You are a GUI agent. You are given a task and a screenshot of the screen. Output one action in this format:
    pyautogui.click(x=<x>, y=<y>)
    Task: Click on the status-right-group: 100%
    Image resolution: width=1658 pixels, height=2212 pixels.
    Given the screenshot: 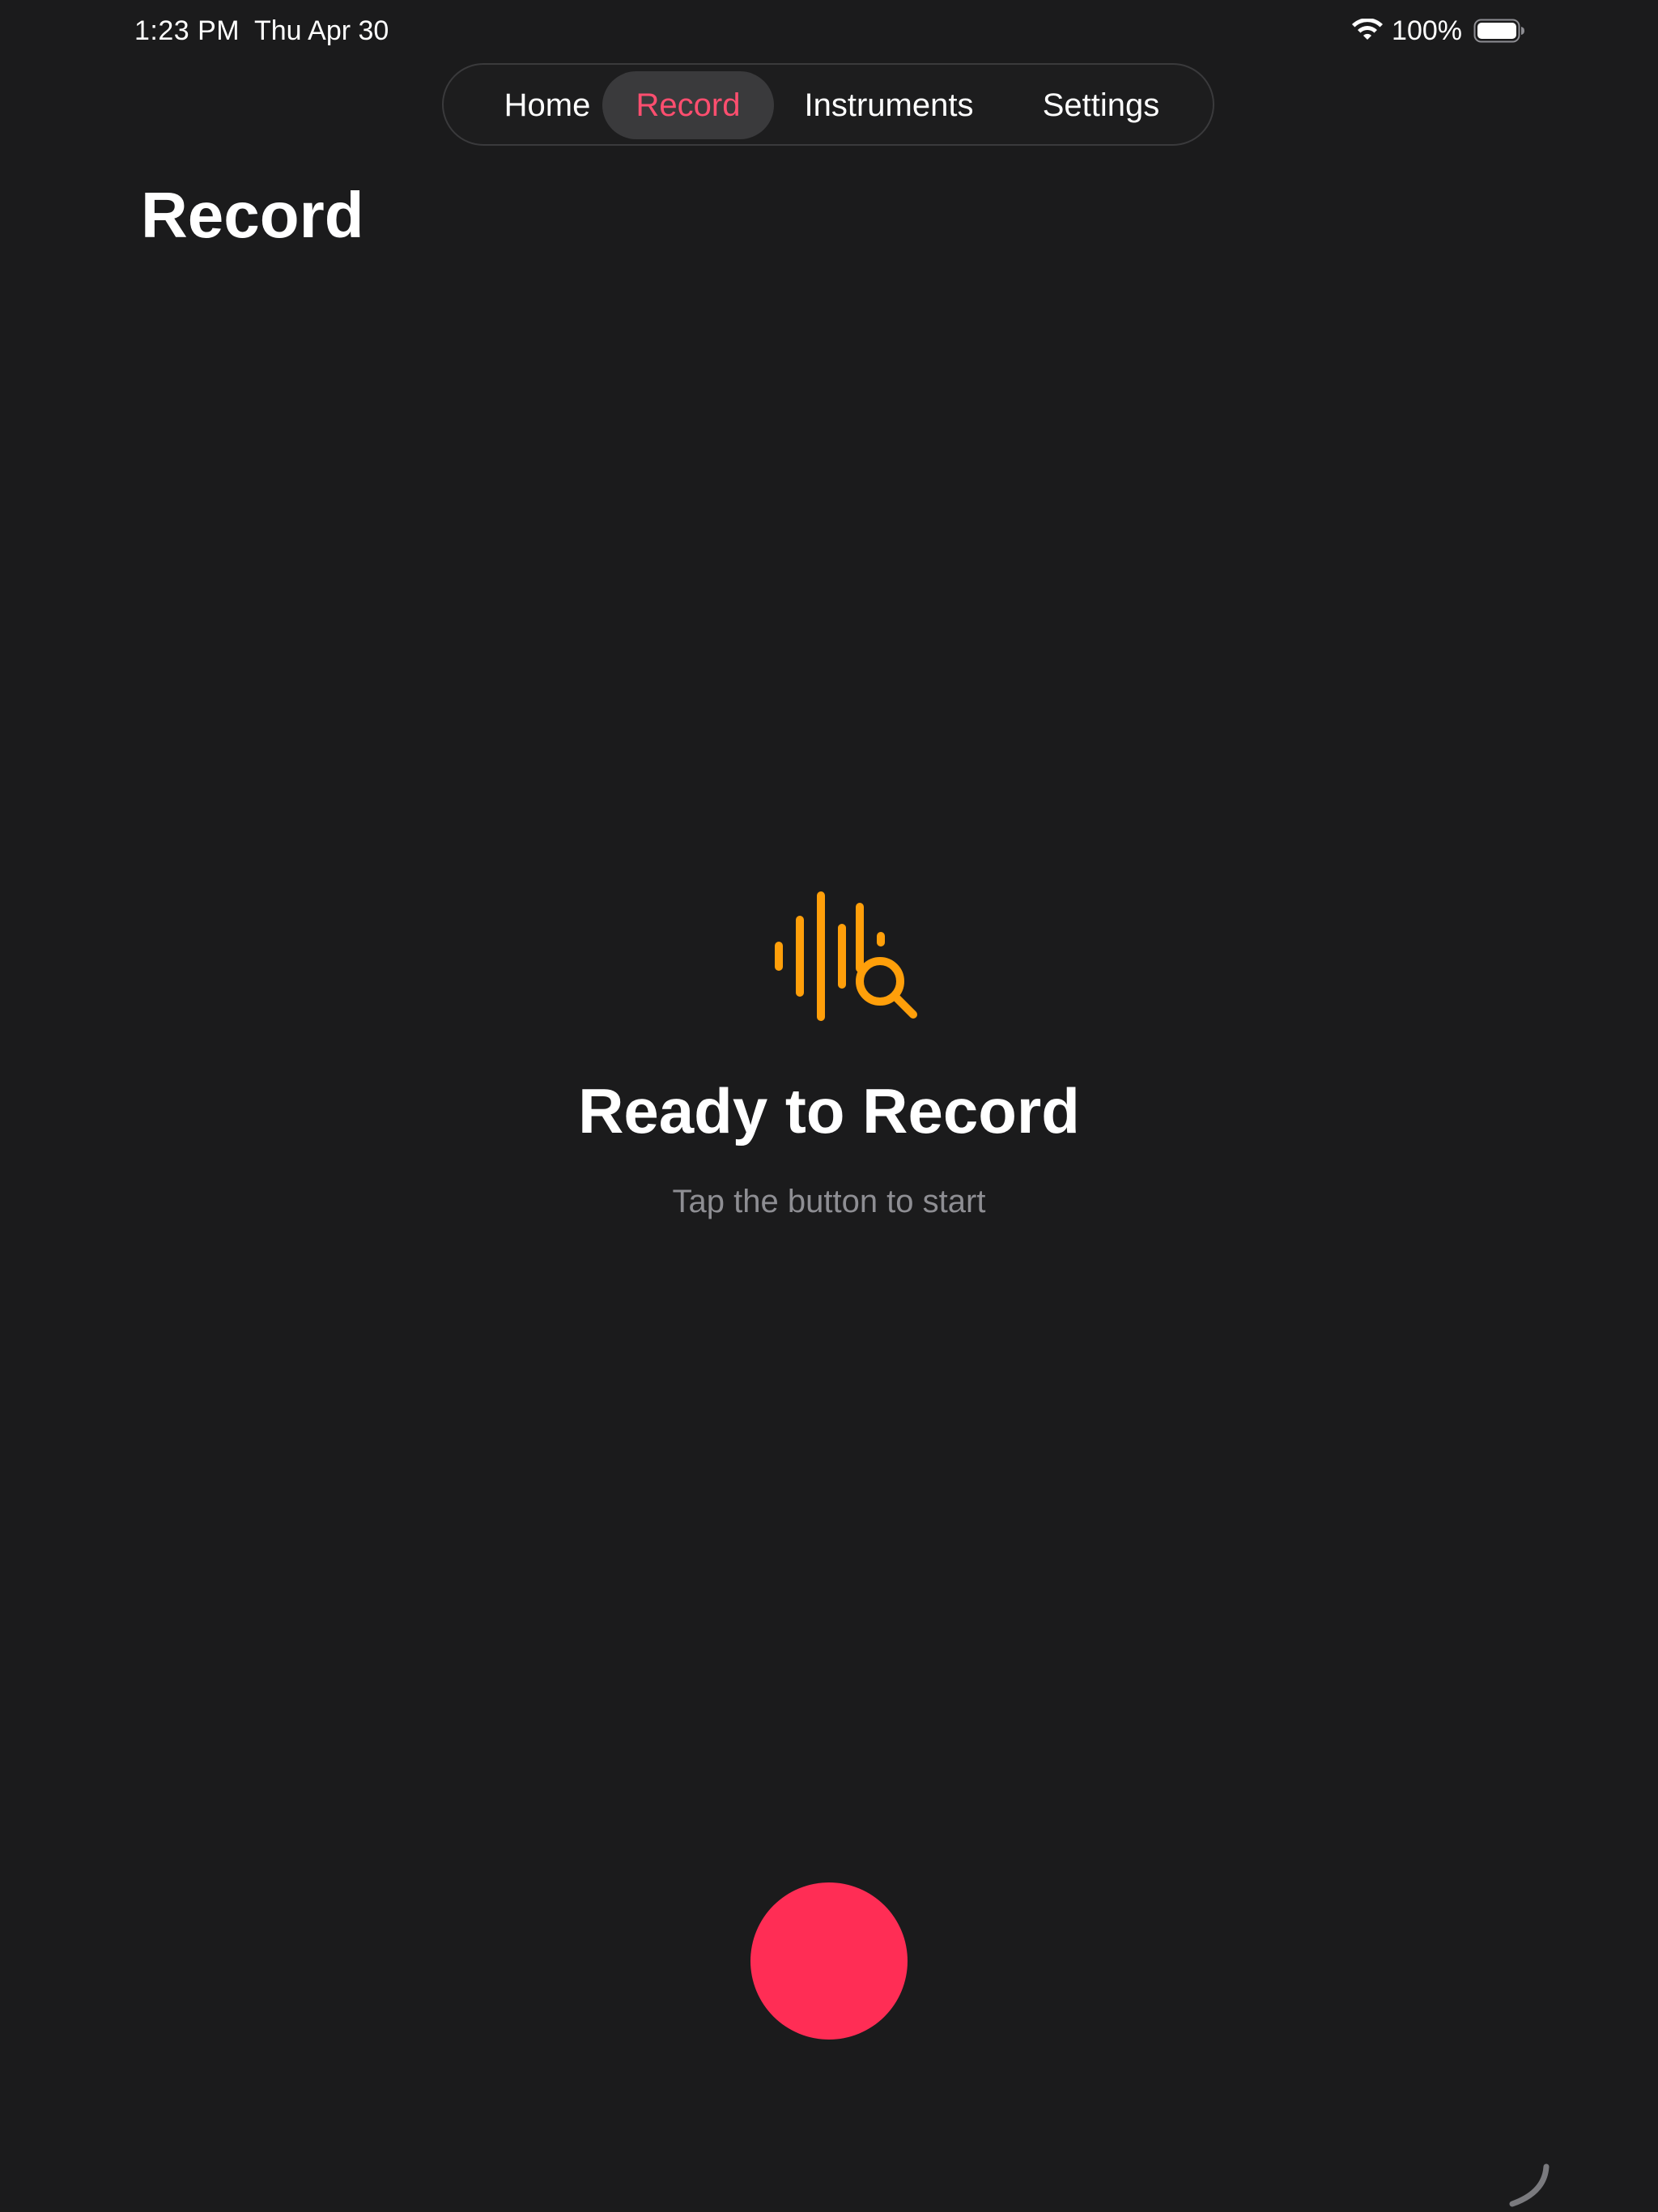 What is the action you would take?
    pyautogui.click(x=1438, y=31)
    